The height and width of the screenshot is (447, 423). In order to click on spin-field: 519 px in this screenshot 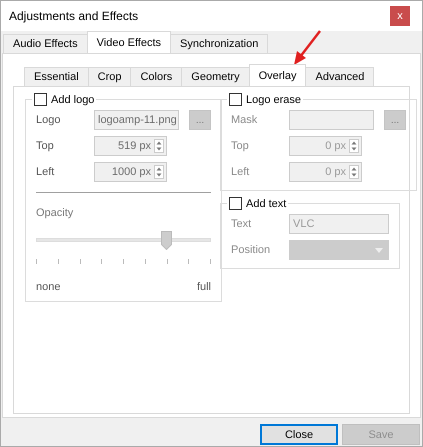, I will do `click(130, 146)`.